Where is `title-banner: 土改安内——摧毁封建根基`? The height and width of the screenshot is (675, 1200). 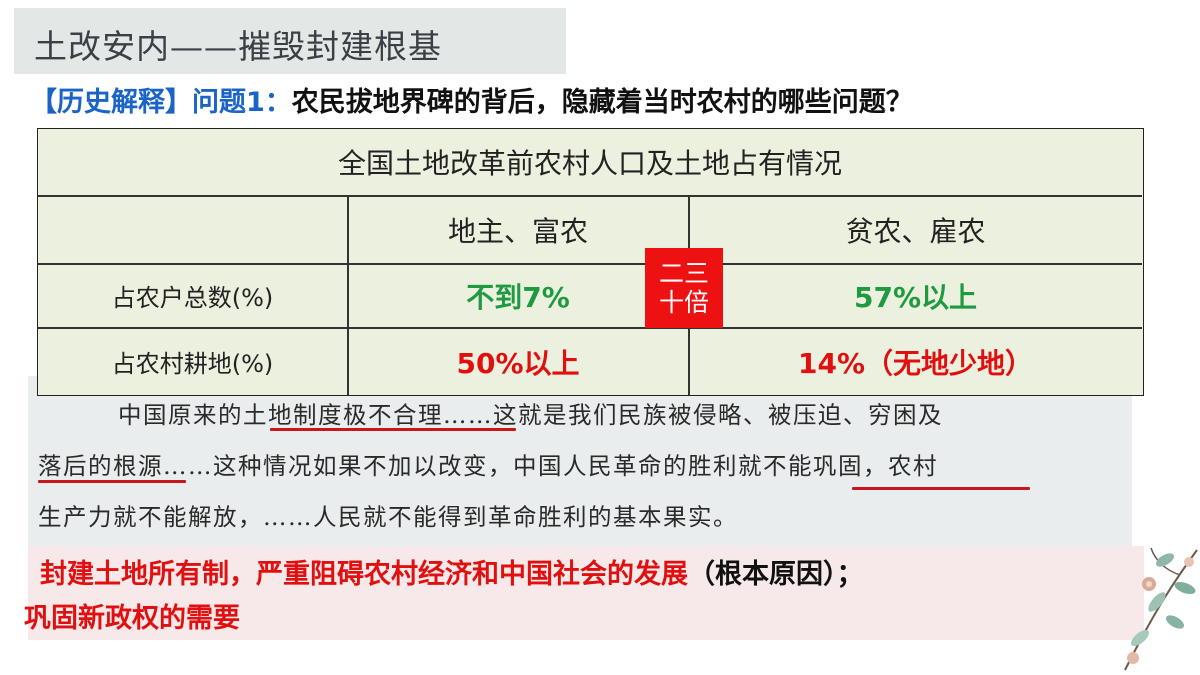
title-banner: 土改安内——摧毁封建根基 is located at coordinates (290, 41).